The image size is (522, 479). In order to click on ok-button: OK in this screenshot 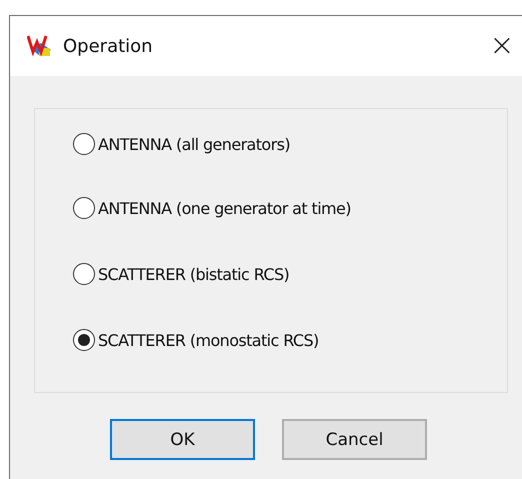, I will do `click(182, 439)`.